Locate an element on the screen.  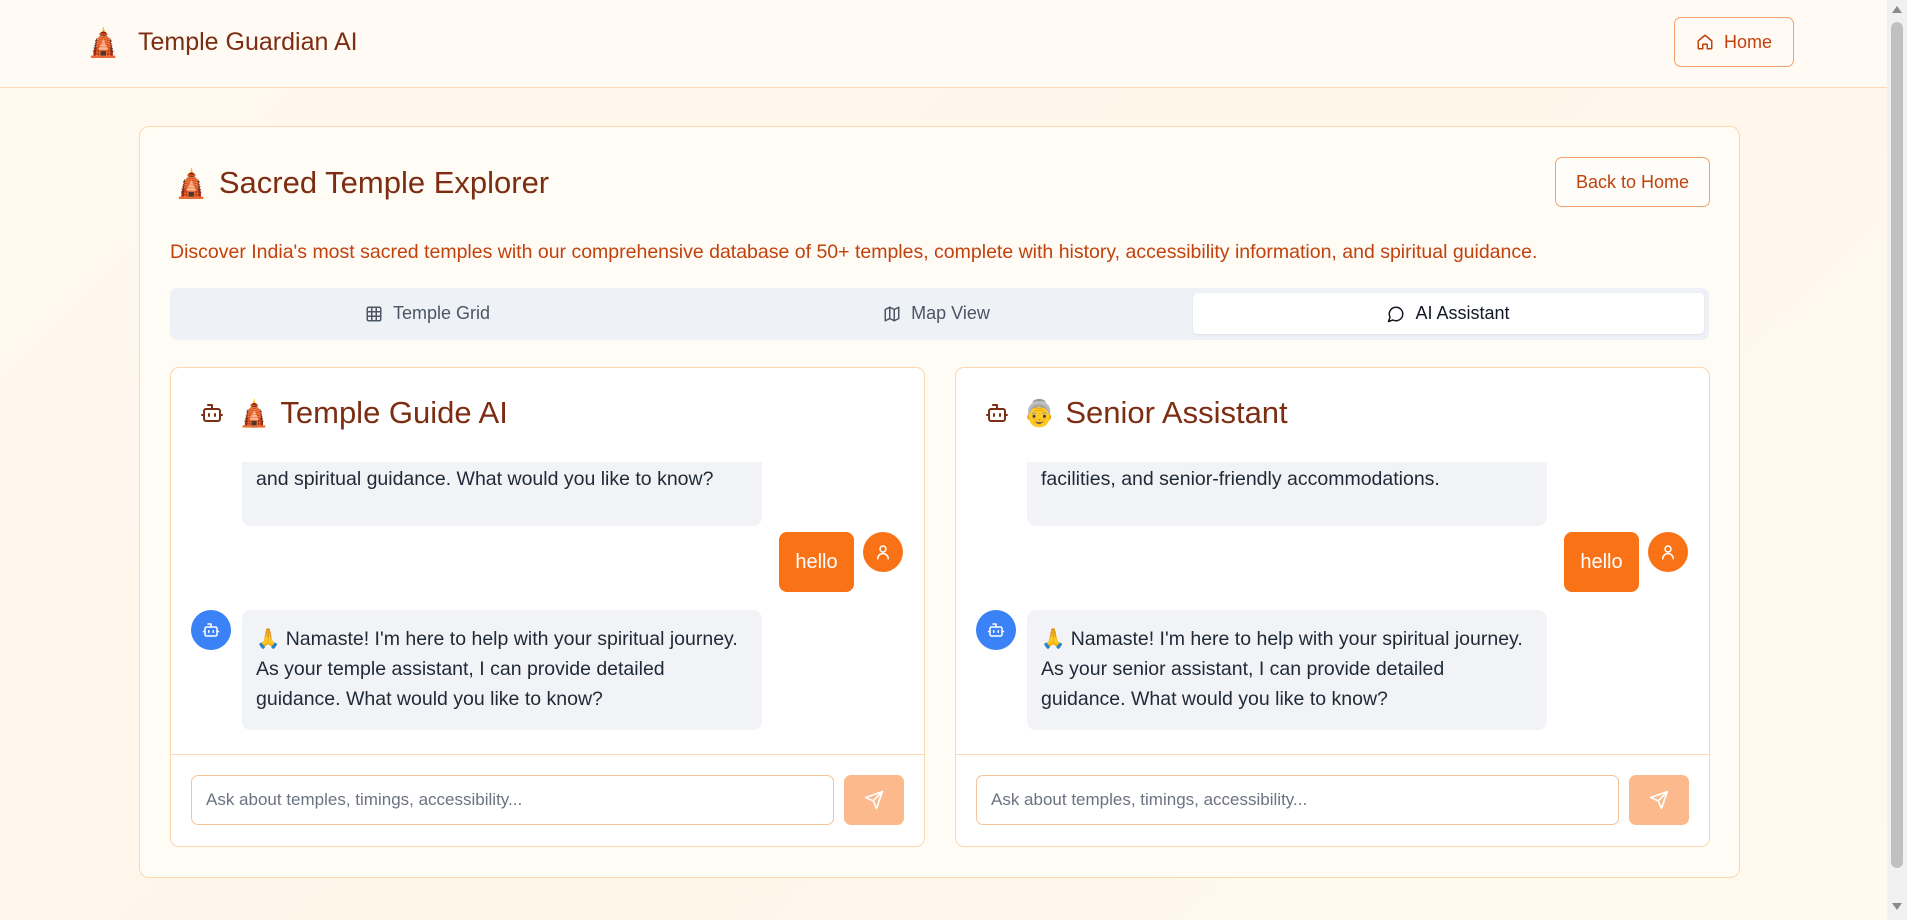
scroll-up-arrow-icon is located at coordinates (1897, 9).